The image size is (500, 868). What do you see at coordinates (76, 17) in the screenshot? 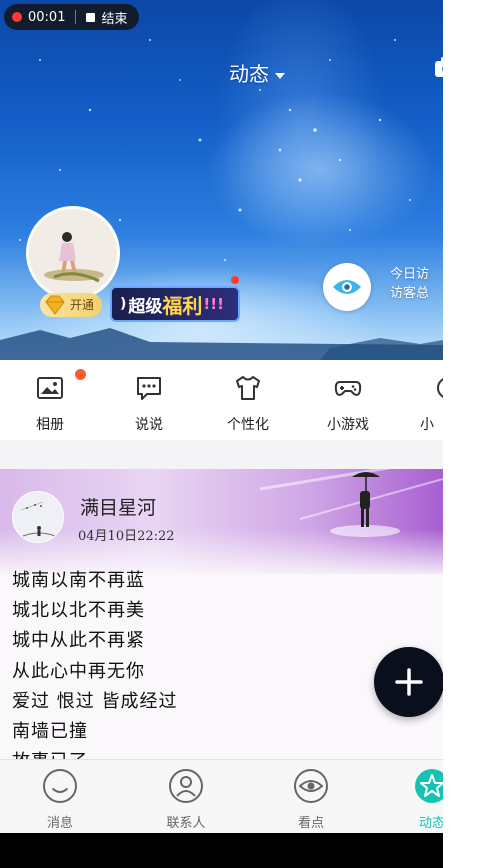
I see `divider` at bounding box center [76, 17].